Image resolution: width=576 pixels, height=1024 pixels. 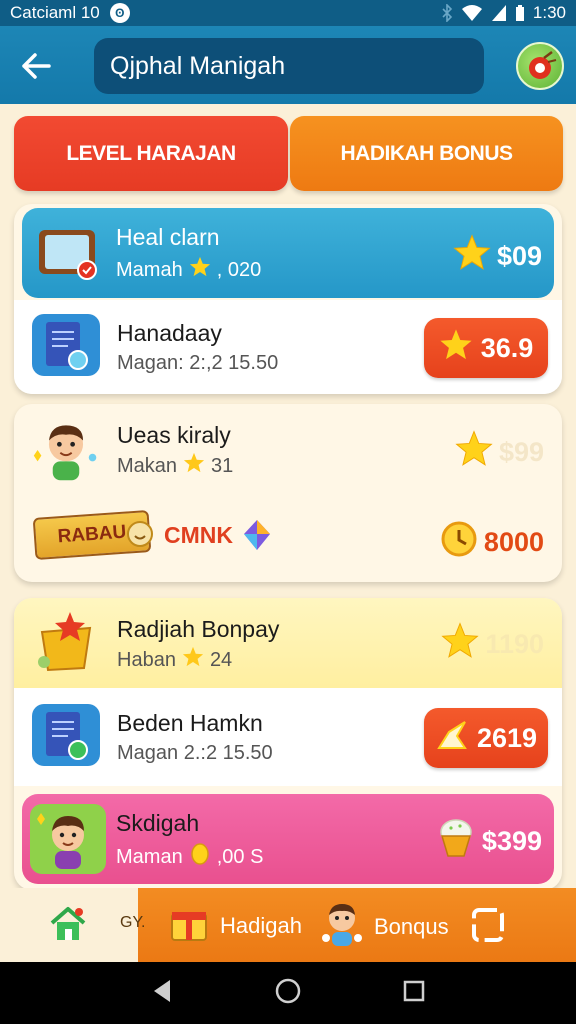 What do you see at coordinates (68, 253) in the screenshot?
I see `tablet-icon` at bounding box center [68, 253].